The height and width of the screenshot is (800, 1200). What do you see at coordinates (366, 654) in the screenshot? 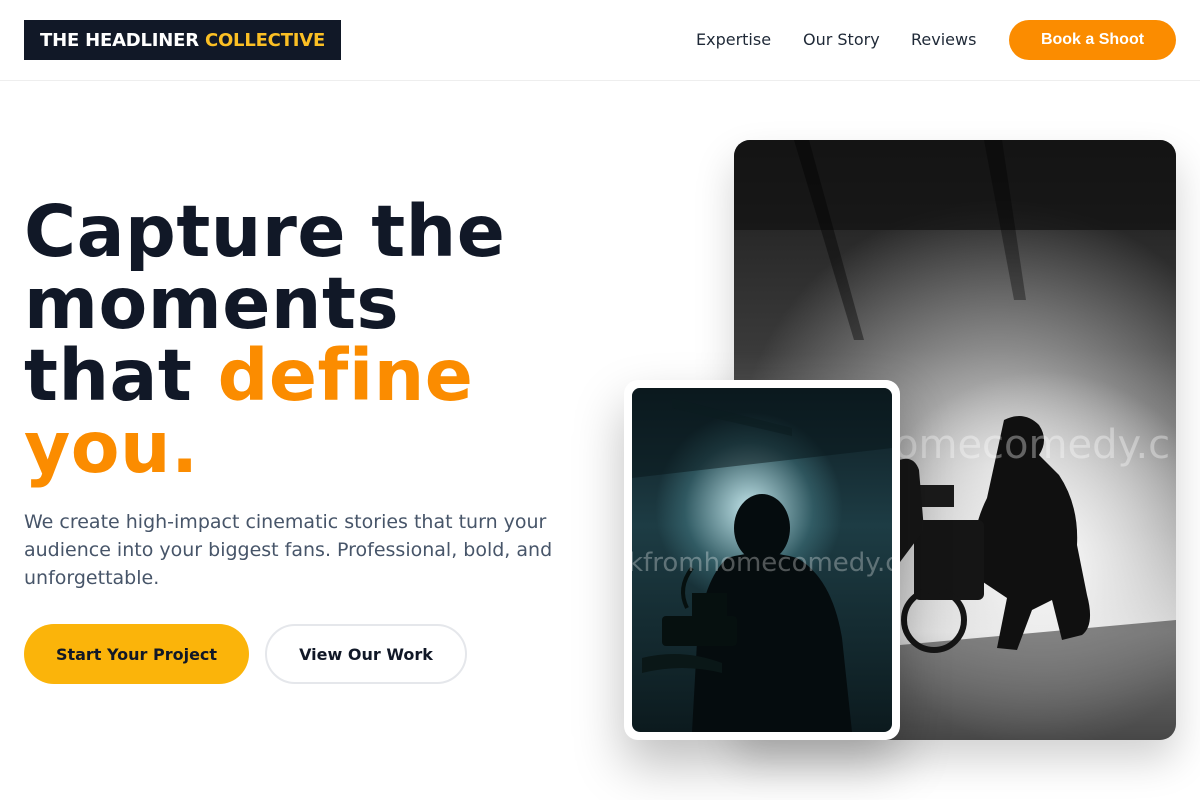
I see `view-work-button: View Our Work` at bounding box center [366, 654].